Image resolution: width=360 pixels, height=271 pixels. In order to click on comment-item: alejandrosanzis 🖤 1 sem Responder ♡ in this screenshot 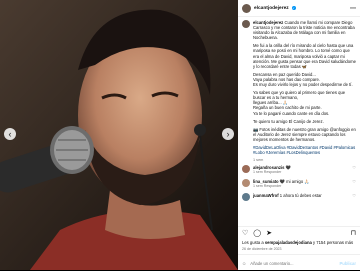, I will do `click(299, 170)`.